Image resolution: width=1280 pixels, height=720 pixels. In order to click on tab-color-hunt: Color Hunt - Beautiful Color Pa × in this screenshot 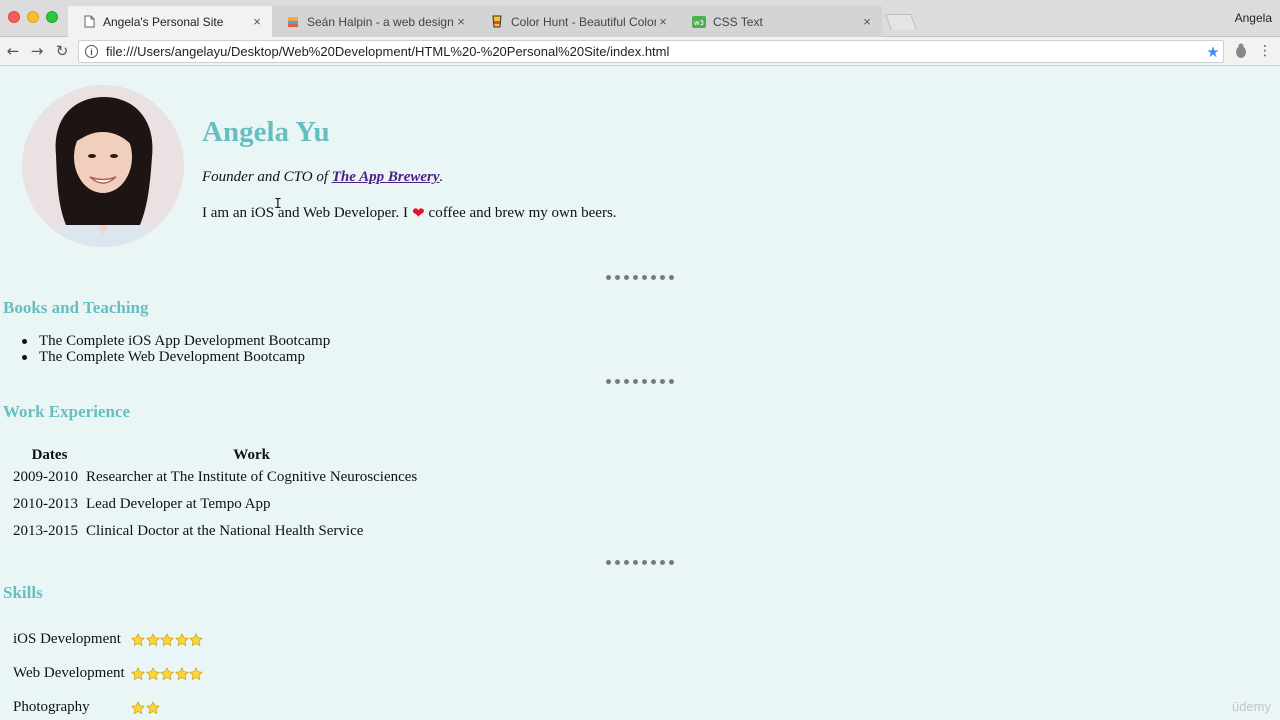, I will do `click(577, 21)`.